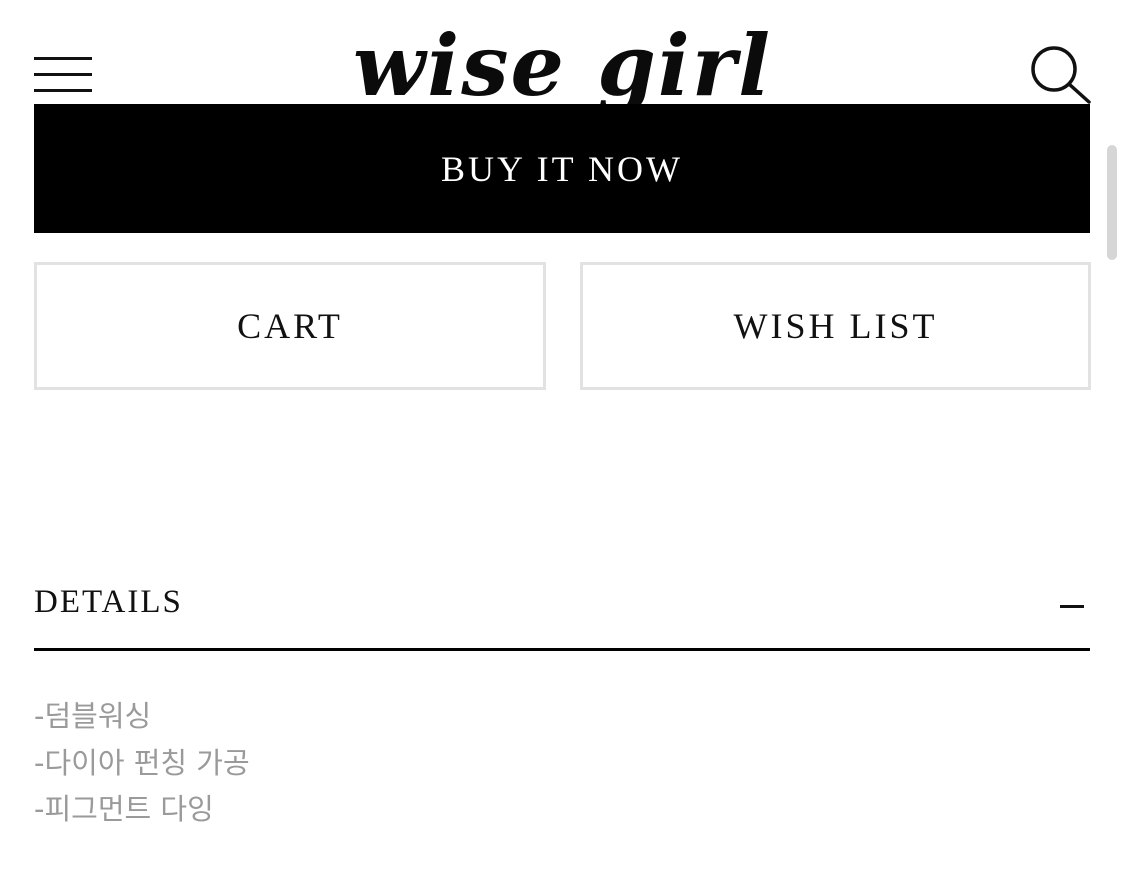 This screenshot has width=1125, height=894. Describe the element at coordinates (108, 602) in the screenshot. I see `details-title: DETAILS` at that location.